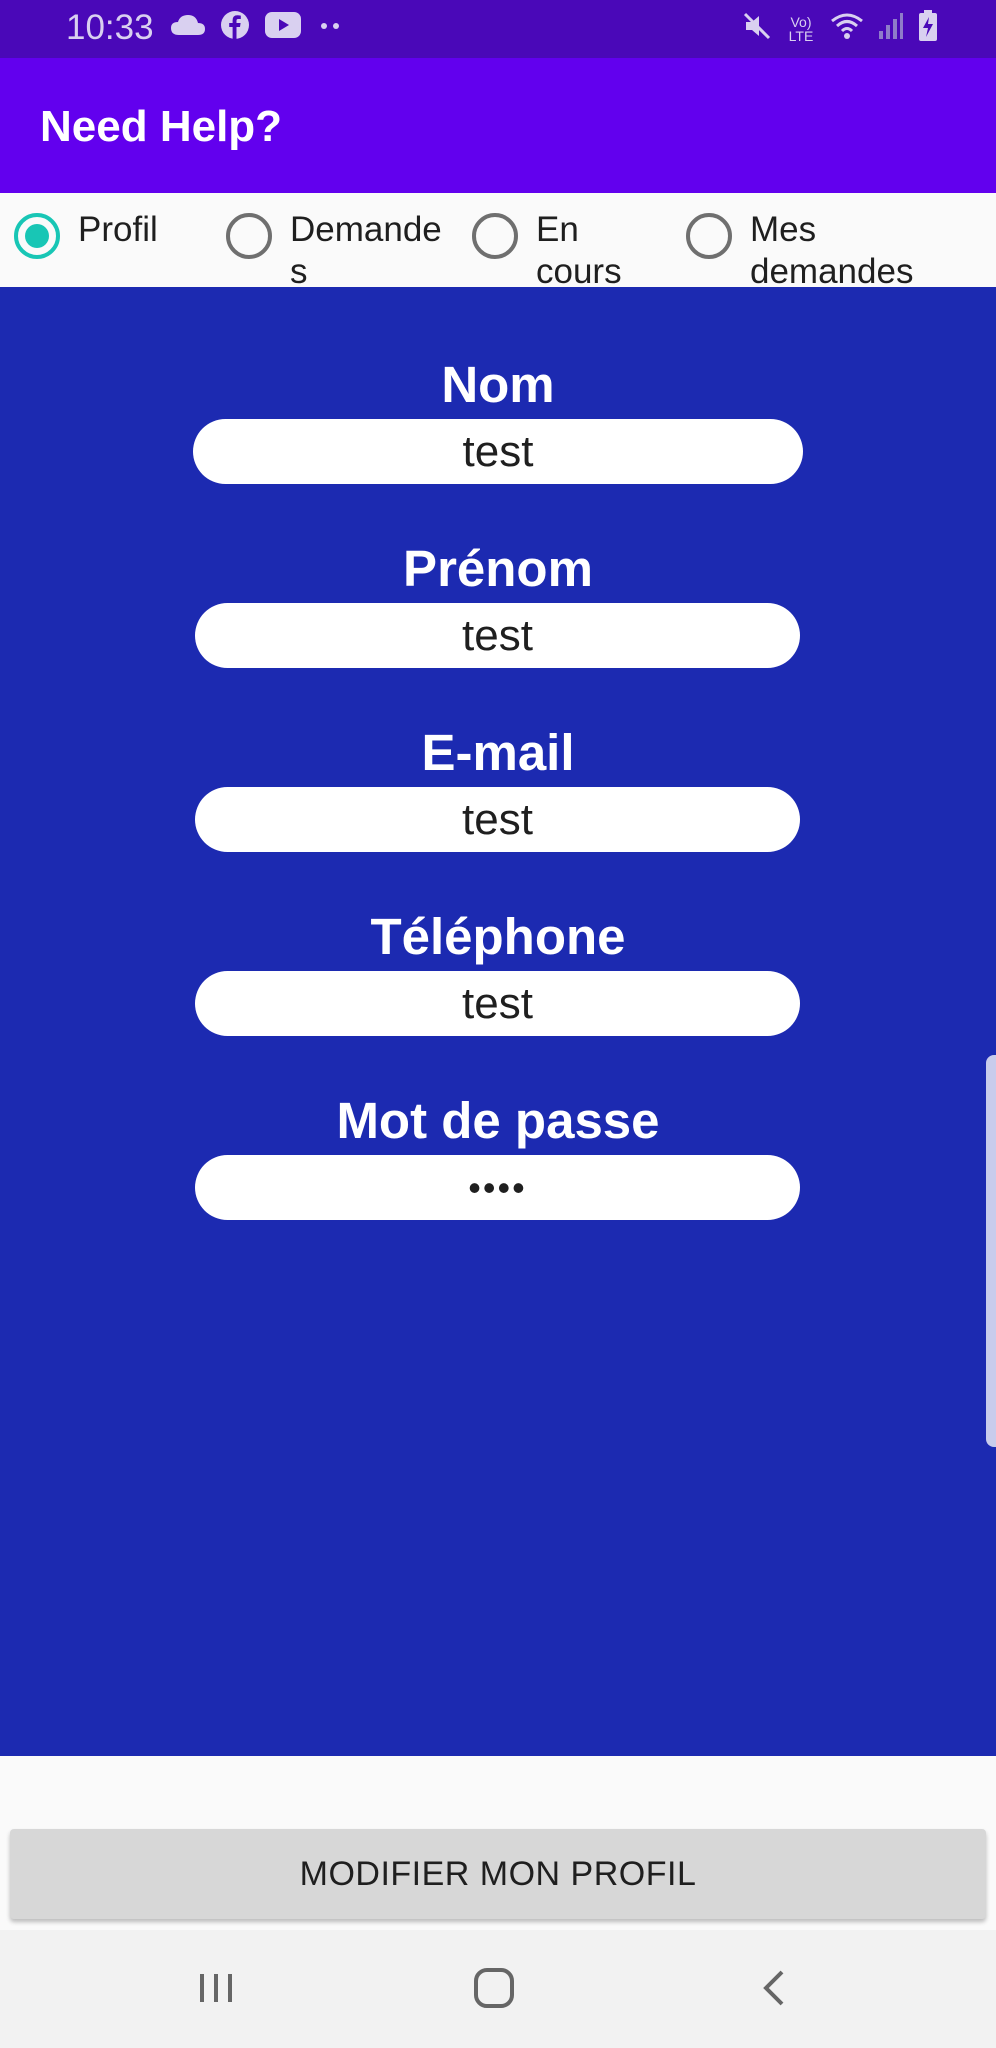 This screenshot has height=2048, width=996. I want to click on app-bar: Need Help?, so click(498, 125).